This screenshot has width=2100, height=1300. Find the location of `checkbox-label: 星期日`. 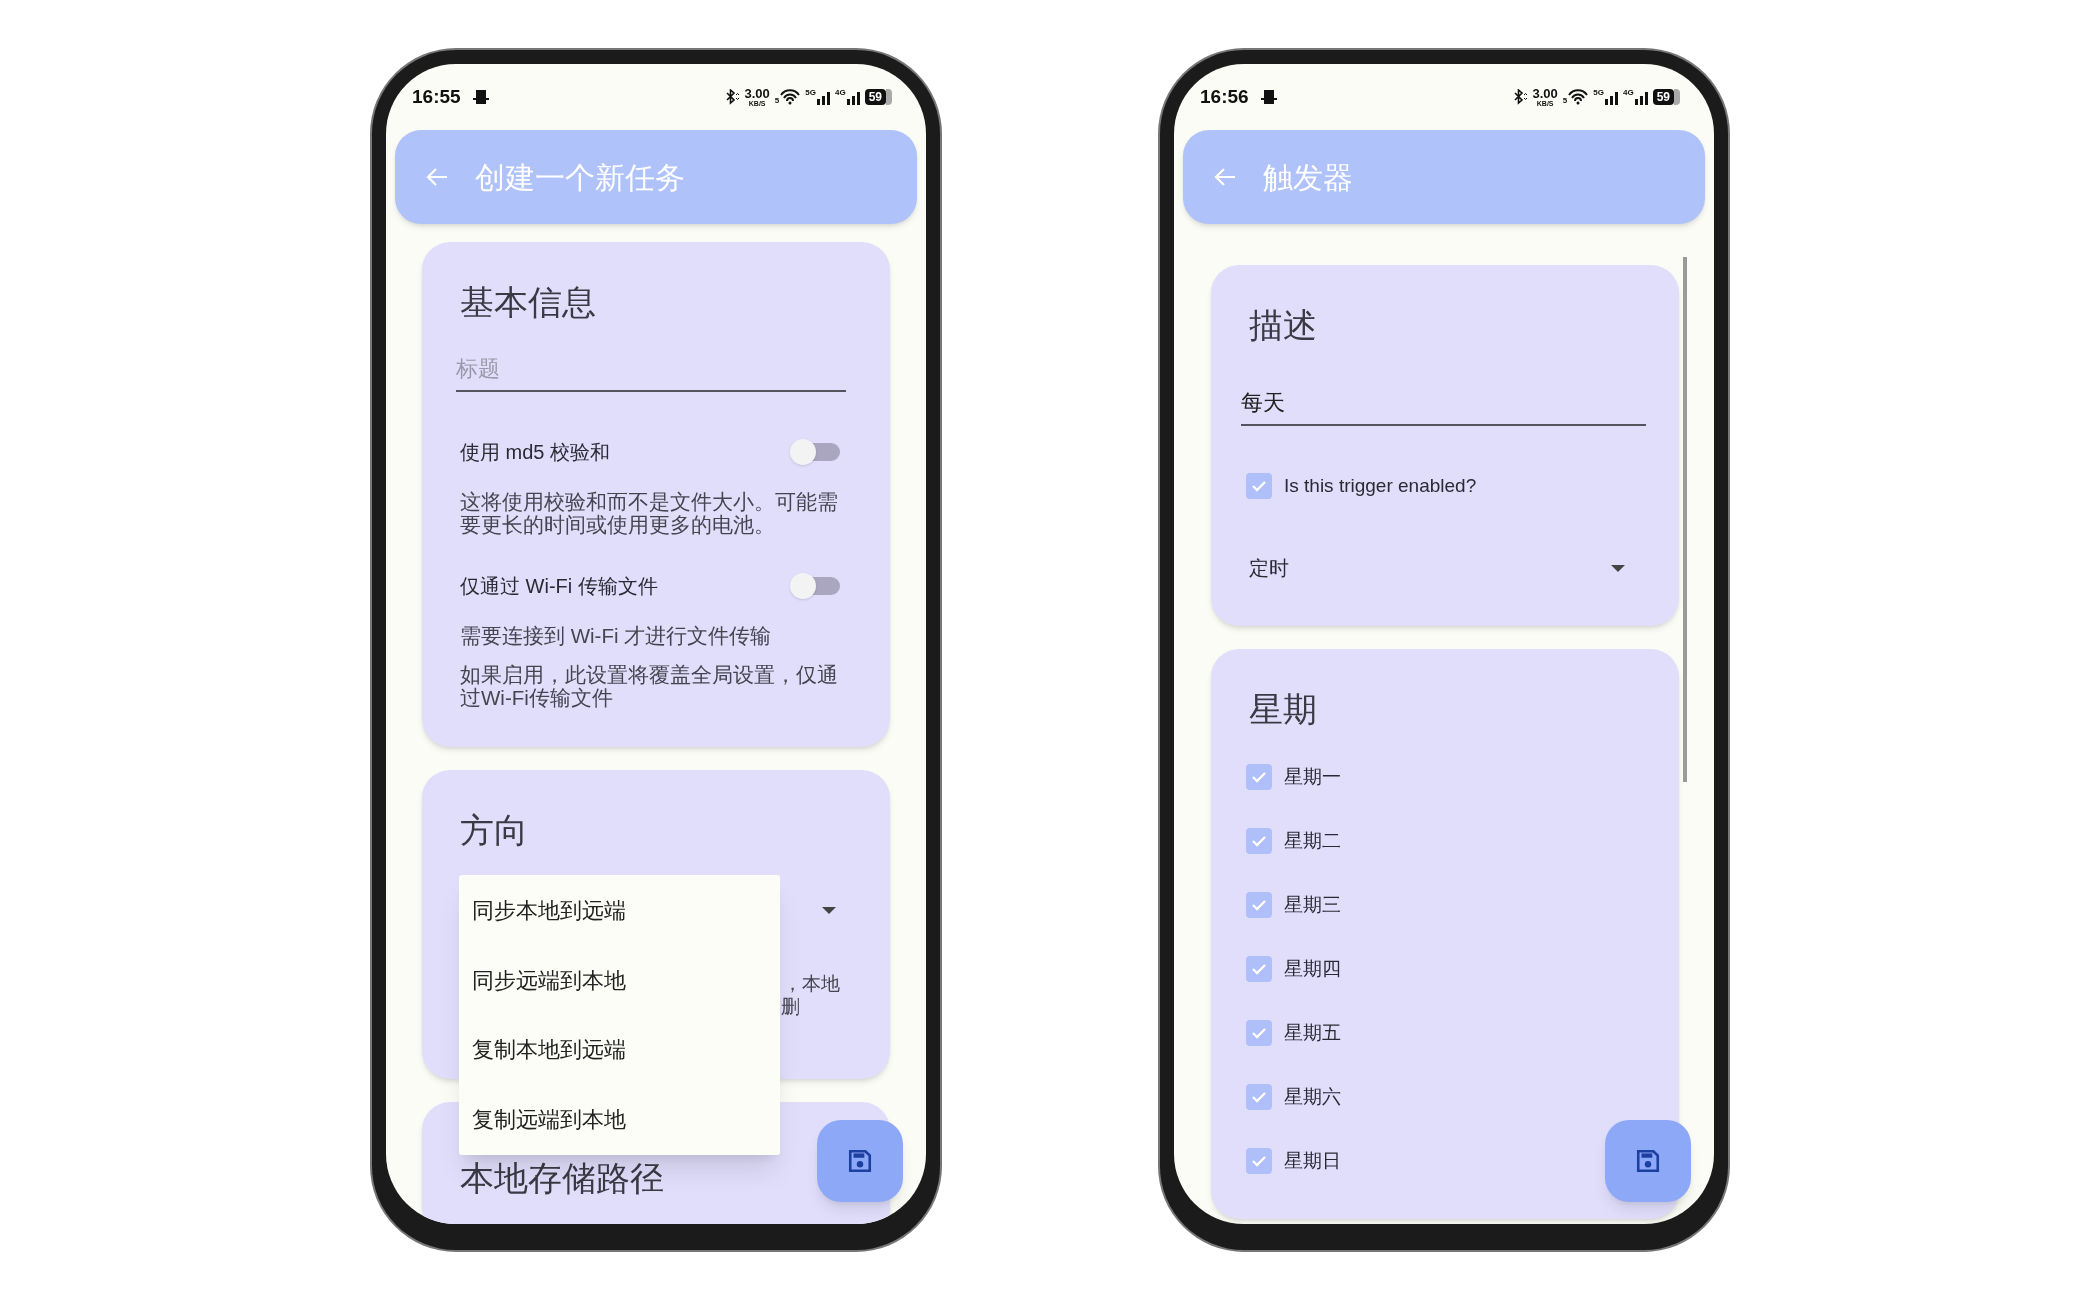

checkbox-label: 星期日 is located at coordinates (1312, 1160).